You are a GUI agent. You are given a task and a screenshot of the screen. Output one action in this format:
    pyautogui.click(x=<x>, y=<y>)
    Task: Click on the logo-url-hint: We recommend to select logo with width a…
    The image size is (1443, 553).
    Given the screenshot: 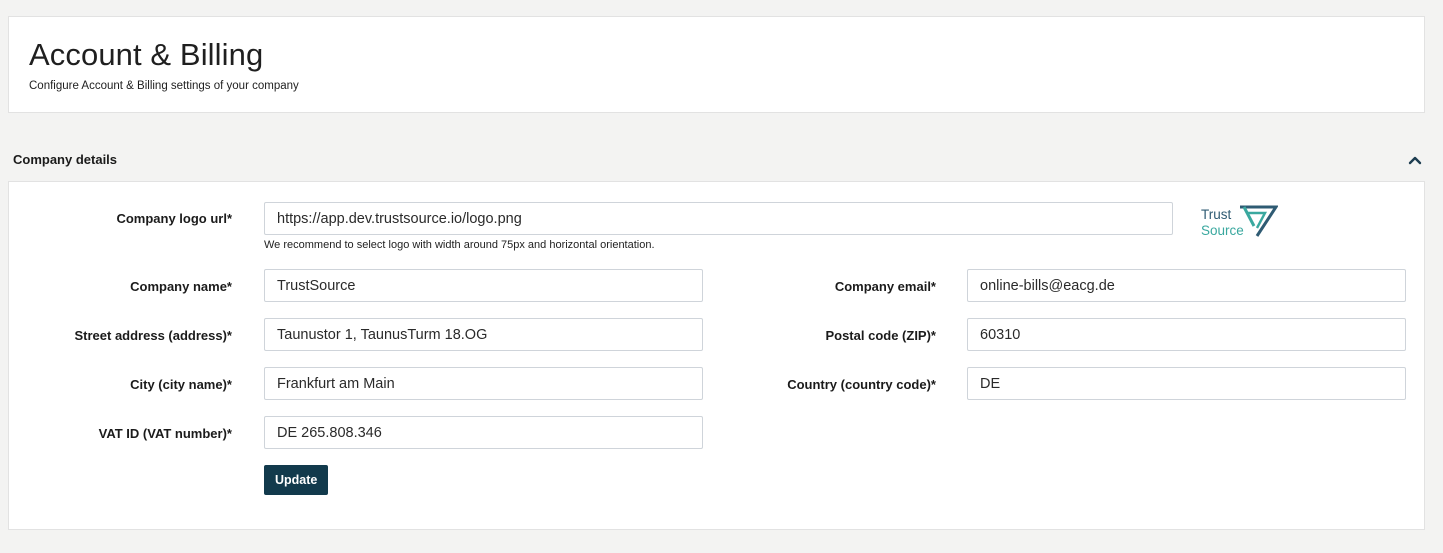 What is the action you would take?
    pyautogui.click(x=459, y=245)
    